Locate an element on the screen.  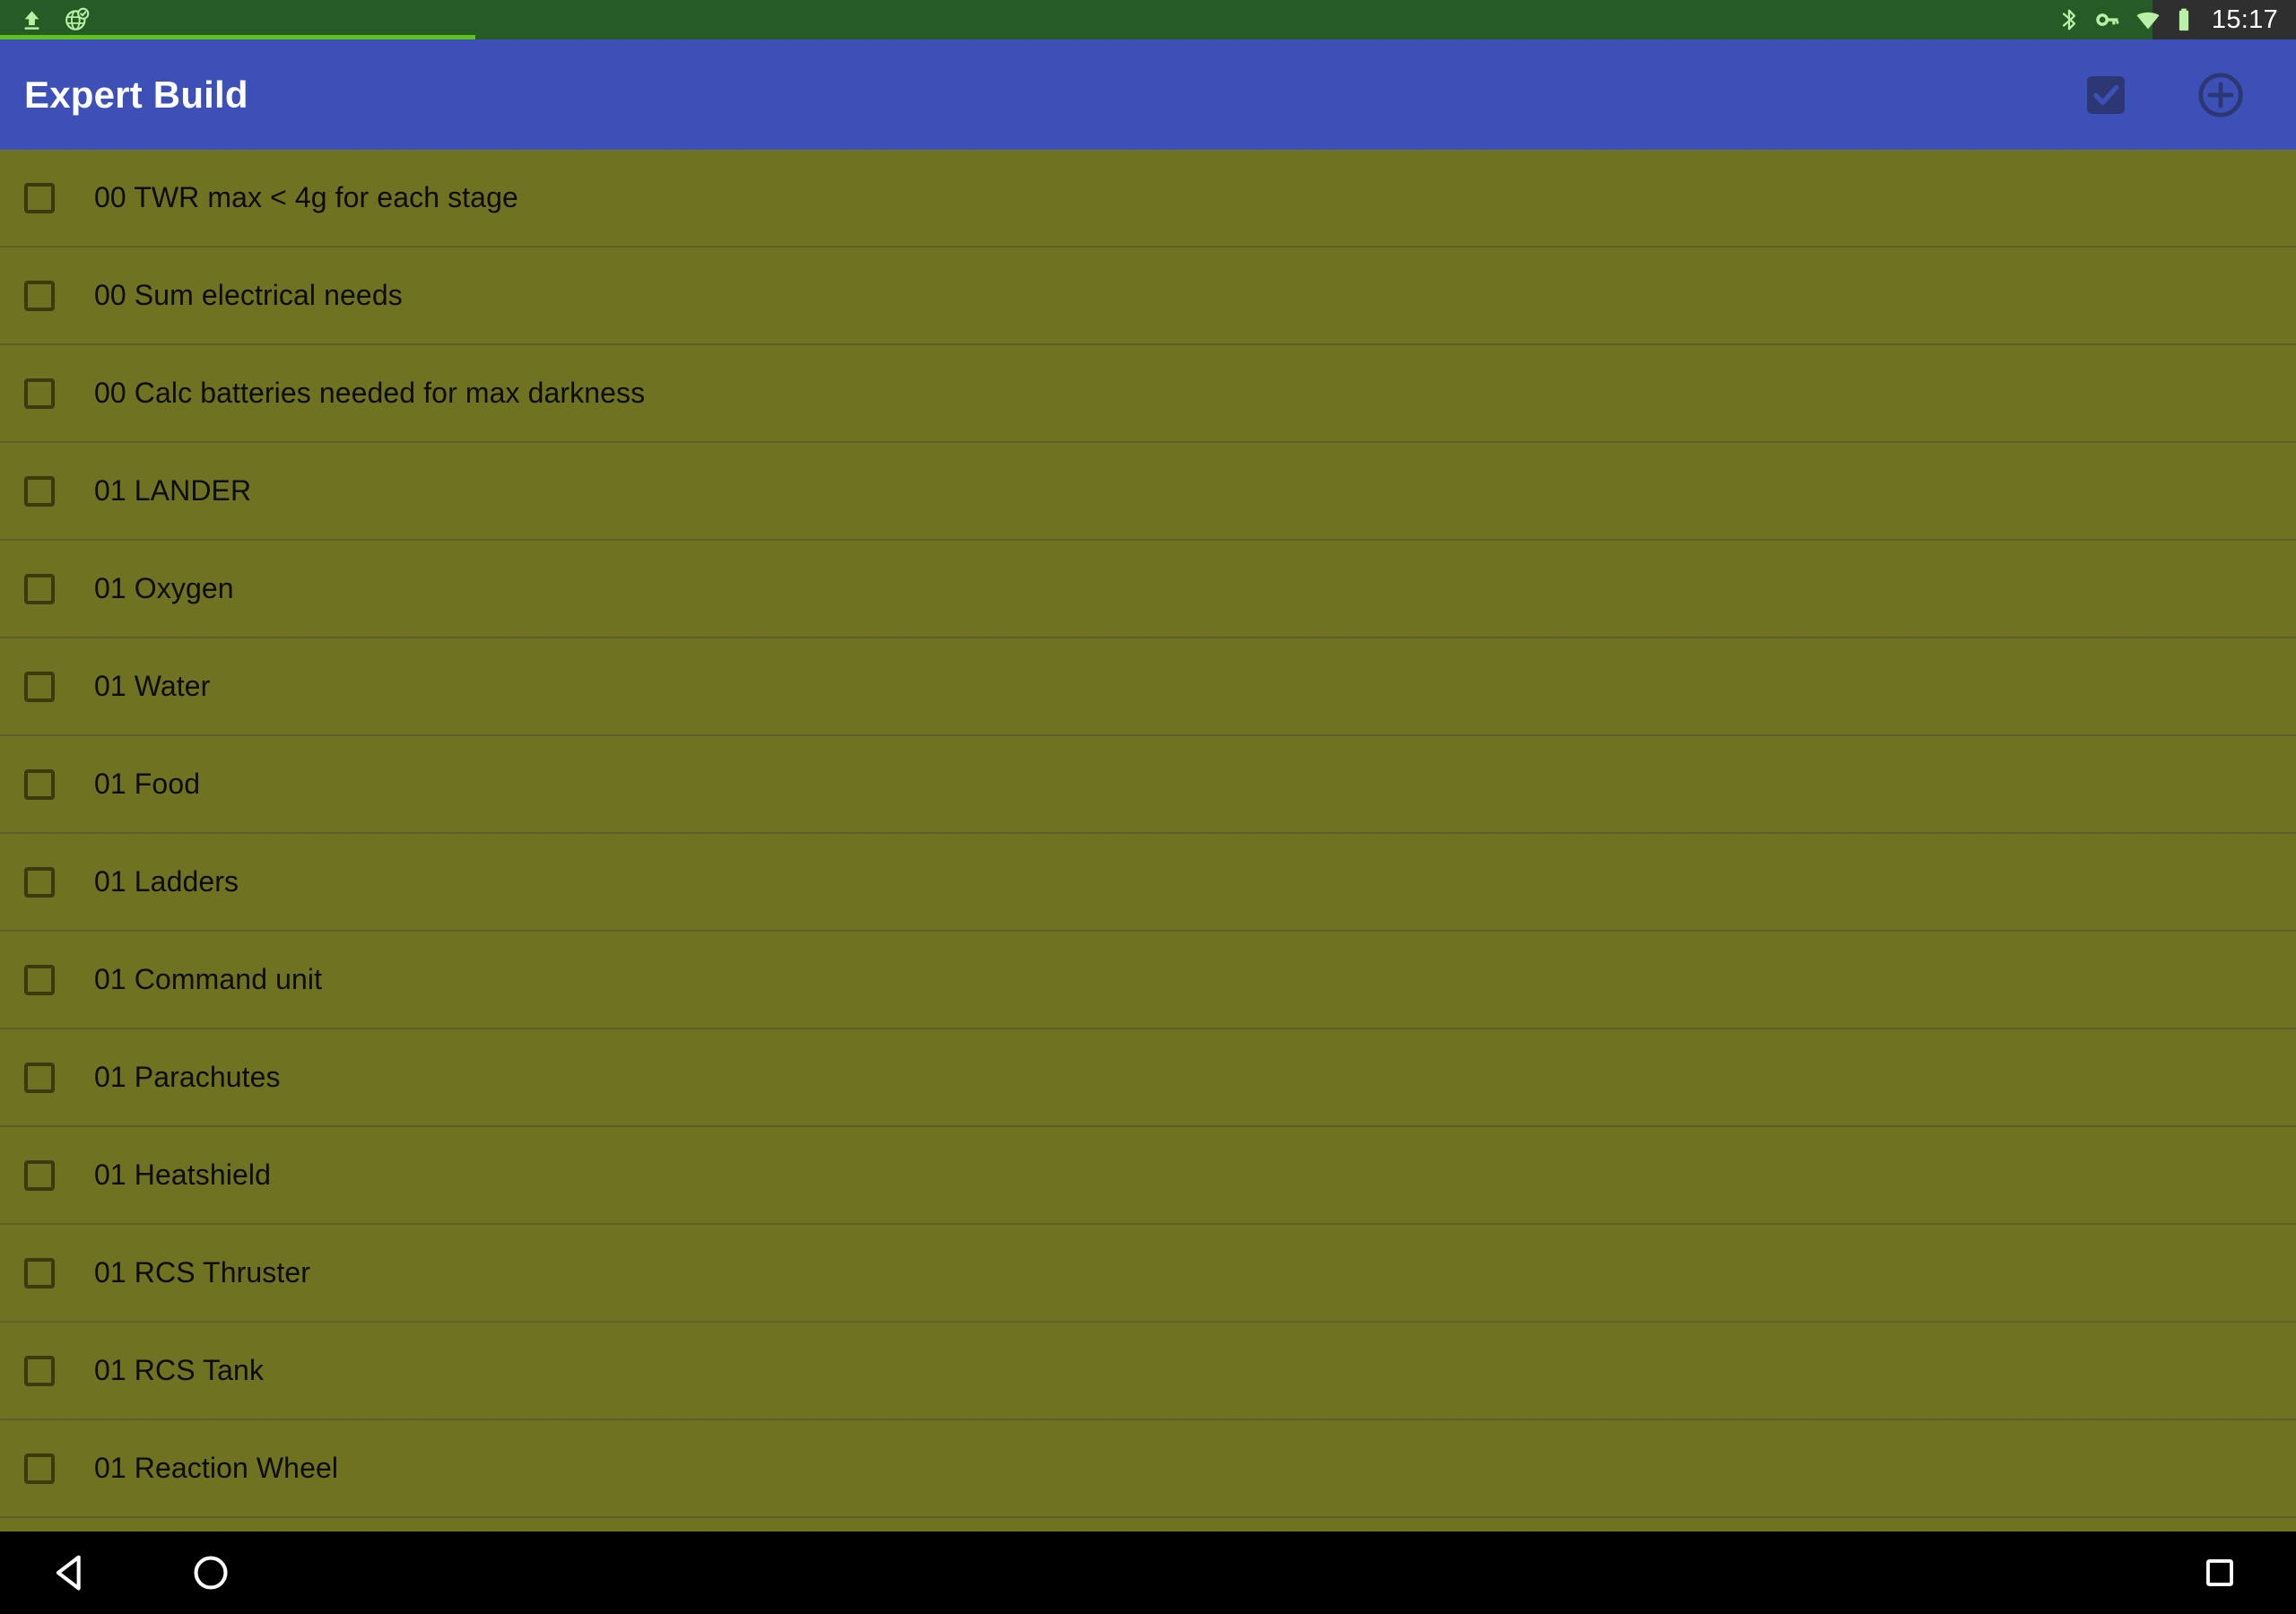
checklist-row-label: 01 RCS Tank is located at coordinates (179, 1370).